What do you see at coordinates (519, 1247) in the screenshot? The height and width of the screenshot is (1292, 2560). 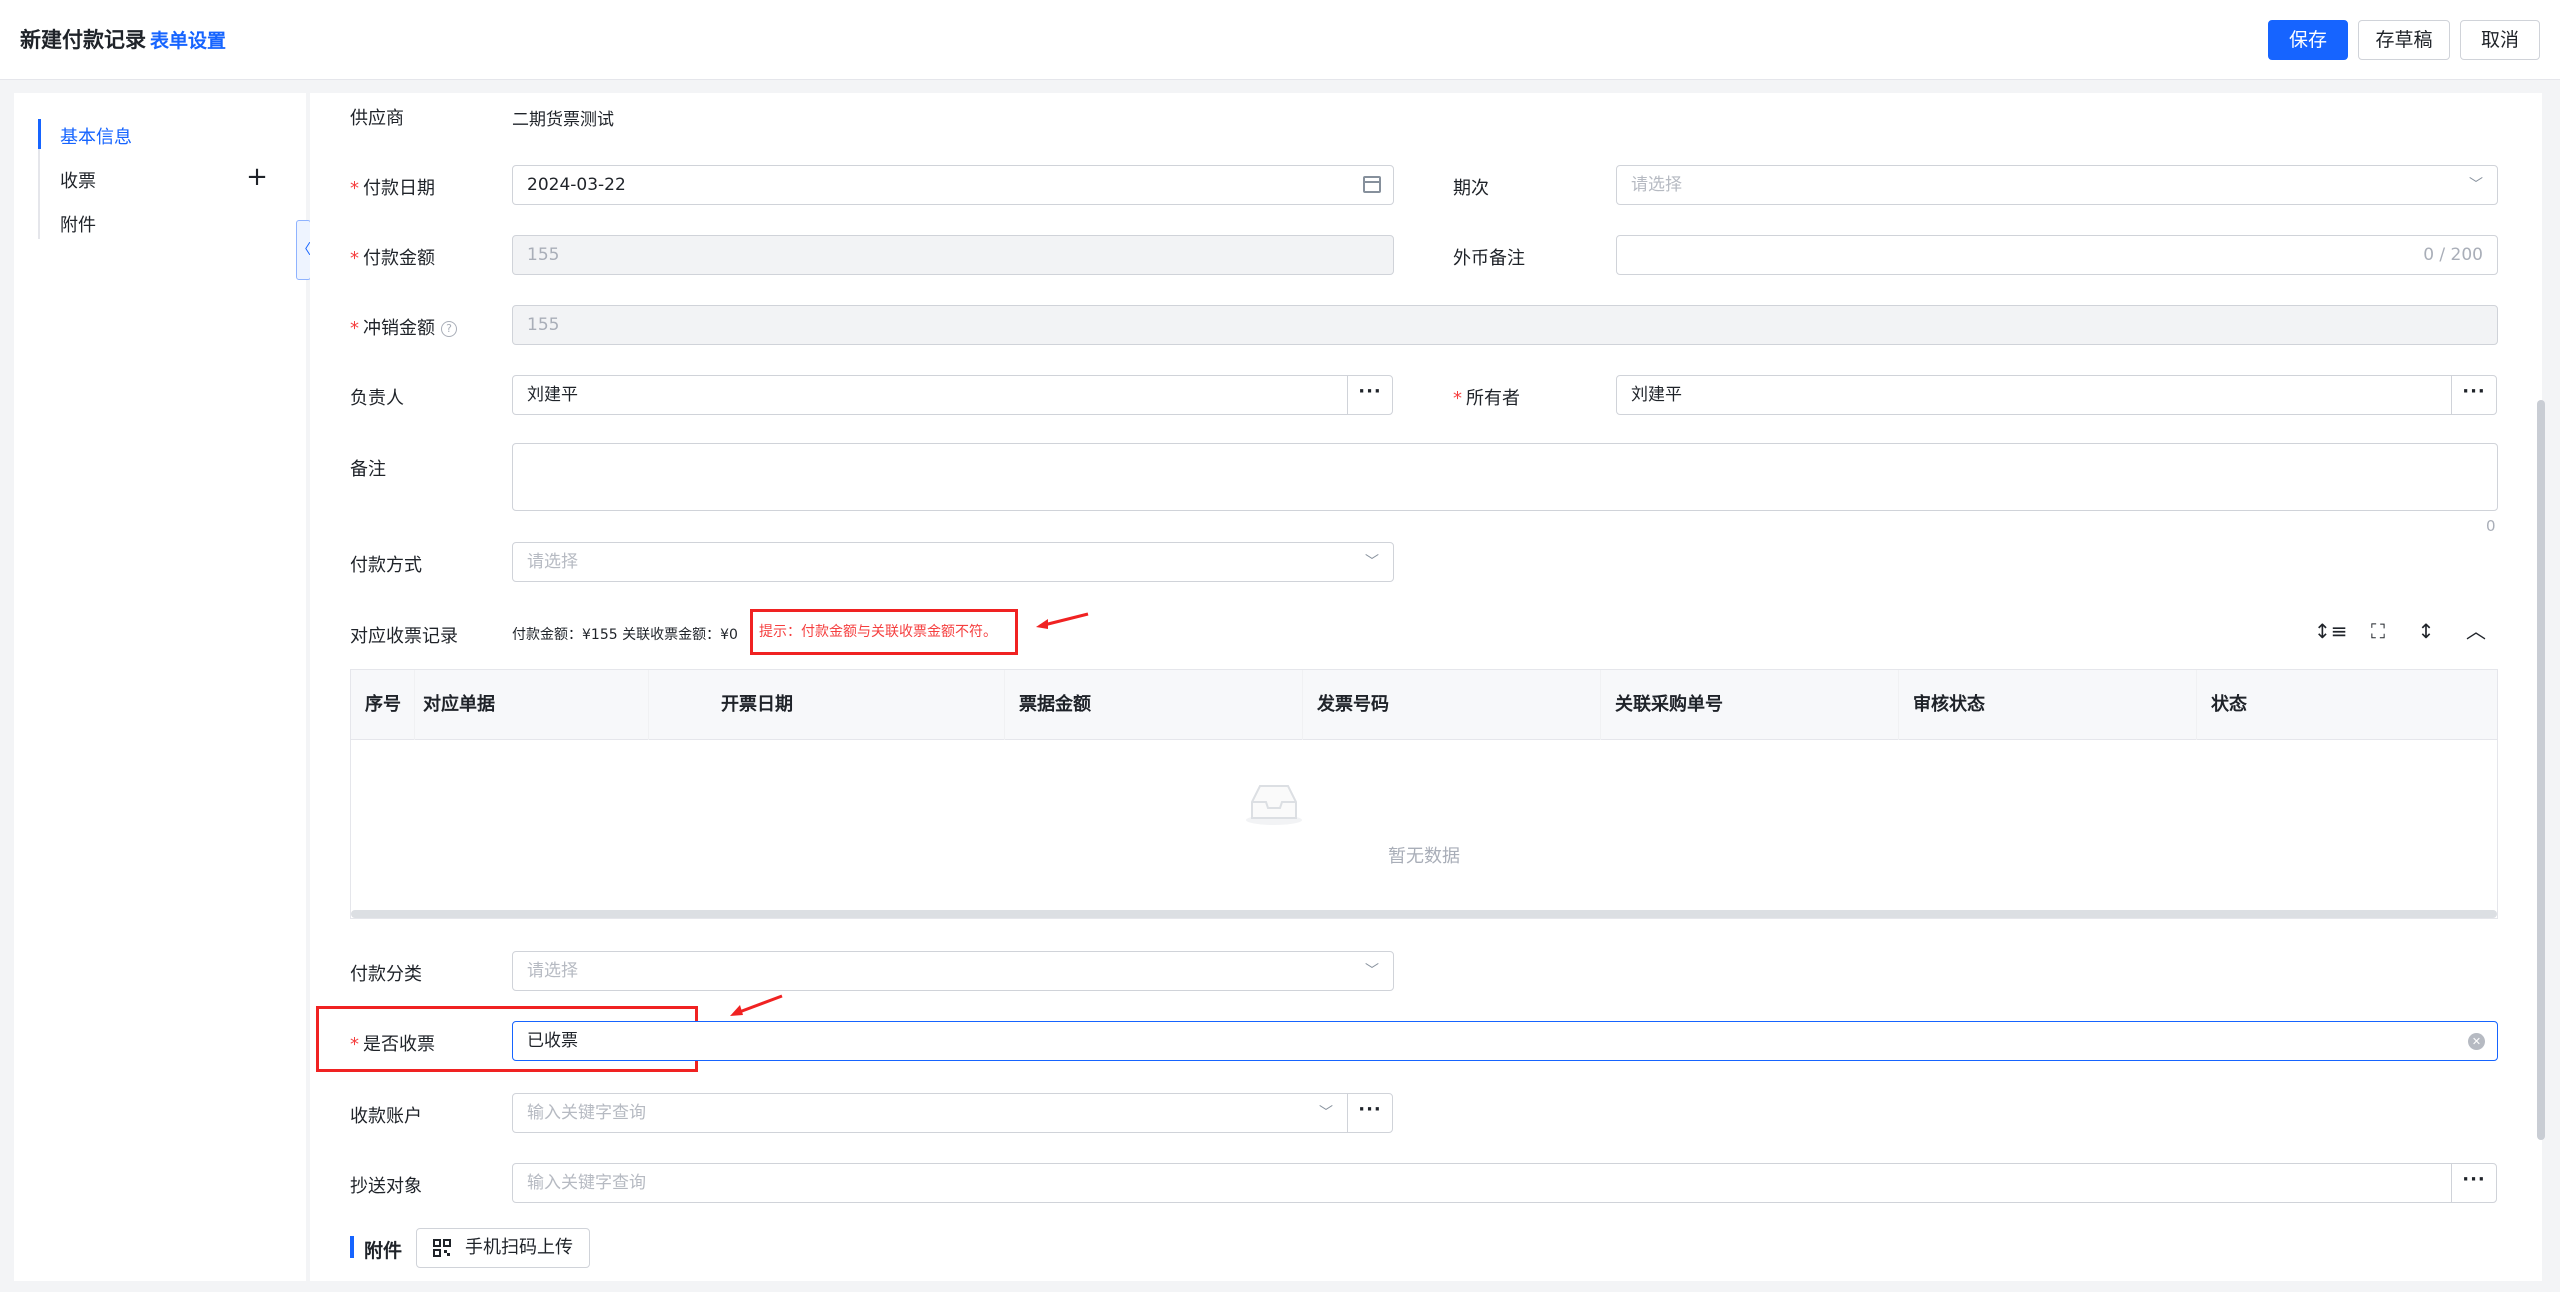 I see `upload-button-label: 手机扫码上传` at bounding box center [519, 1247].